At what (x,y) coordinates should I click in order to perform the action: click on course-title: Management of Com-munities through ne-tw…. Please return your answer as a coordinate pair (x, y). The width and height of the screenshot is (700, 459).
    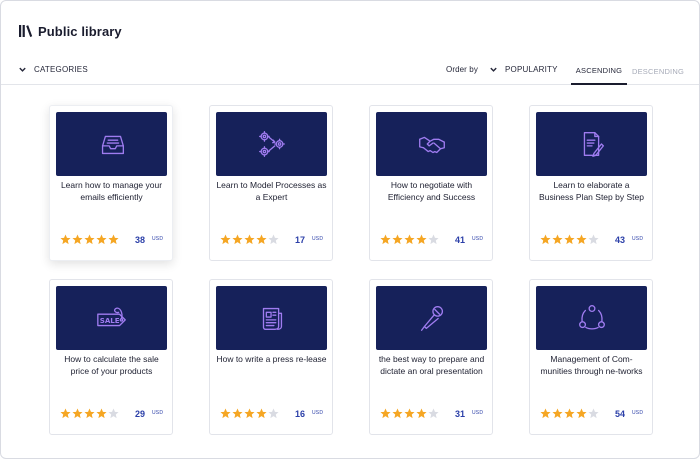
    Looking at the image, I should click on (591, 365).